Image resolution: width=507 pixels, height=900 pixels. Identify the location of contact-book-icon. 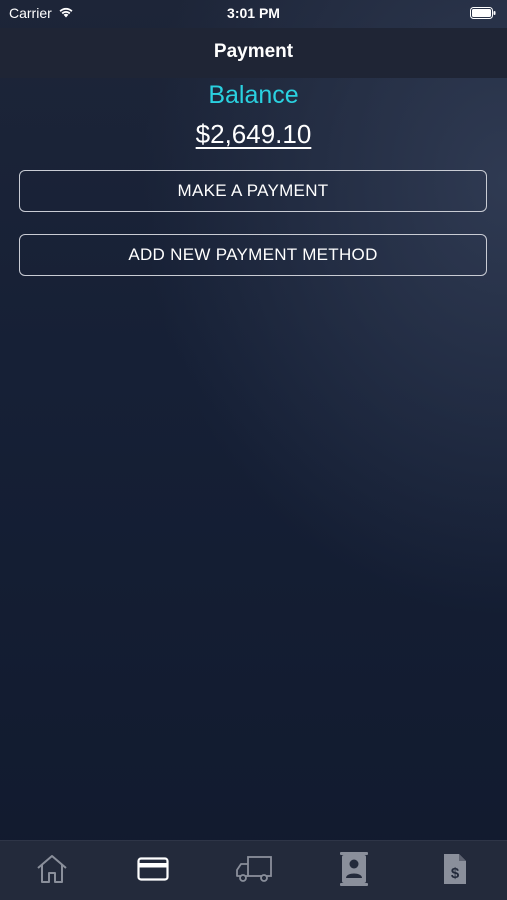
(354, 869).